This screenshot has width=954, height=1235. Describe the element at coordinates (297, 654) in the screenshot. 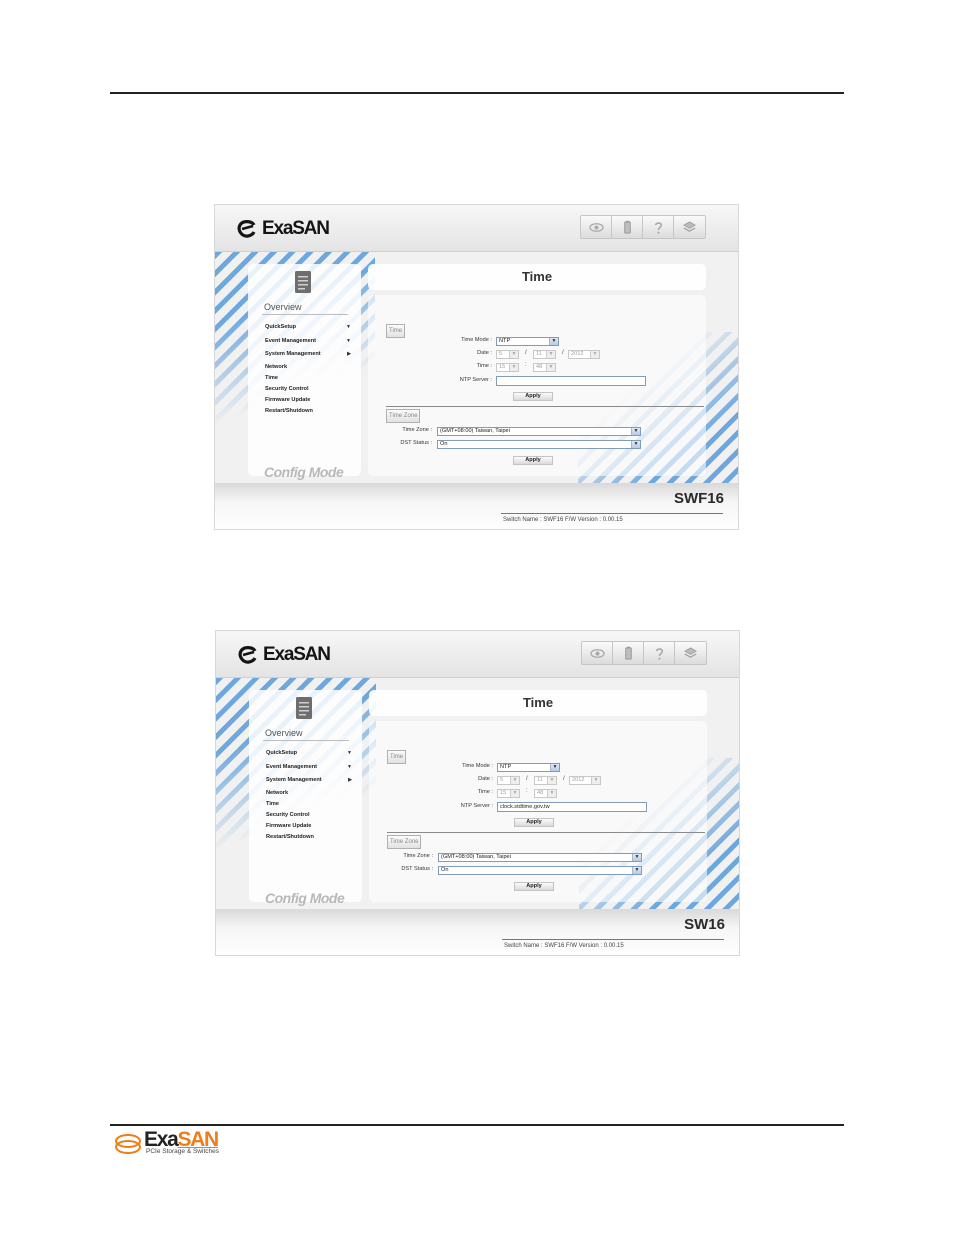

I see `logo-text: ExaSAN` at that location.